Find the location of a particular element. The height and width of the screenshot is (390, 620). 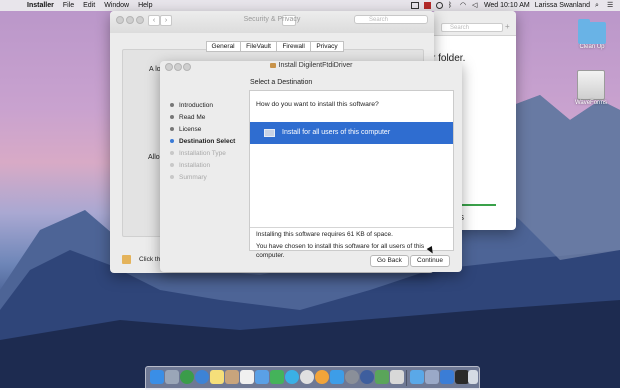

preferences-icon is located at coordinates (352, 377).